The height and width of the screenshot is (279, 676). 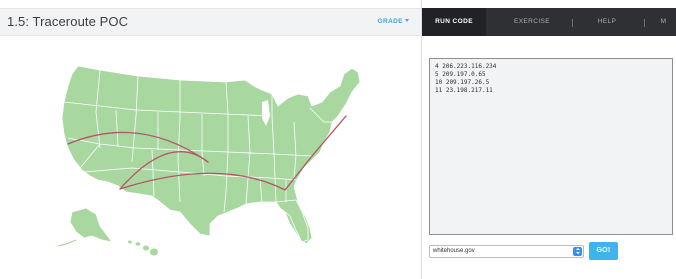 I want to click on tab-help: HELP, so click(x=607, y=22).